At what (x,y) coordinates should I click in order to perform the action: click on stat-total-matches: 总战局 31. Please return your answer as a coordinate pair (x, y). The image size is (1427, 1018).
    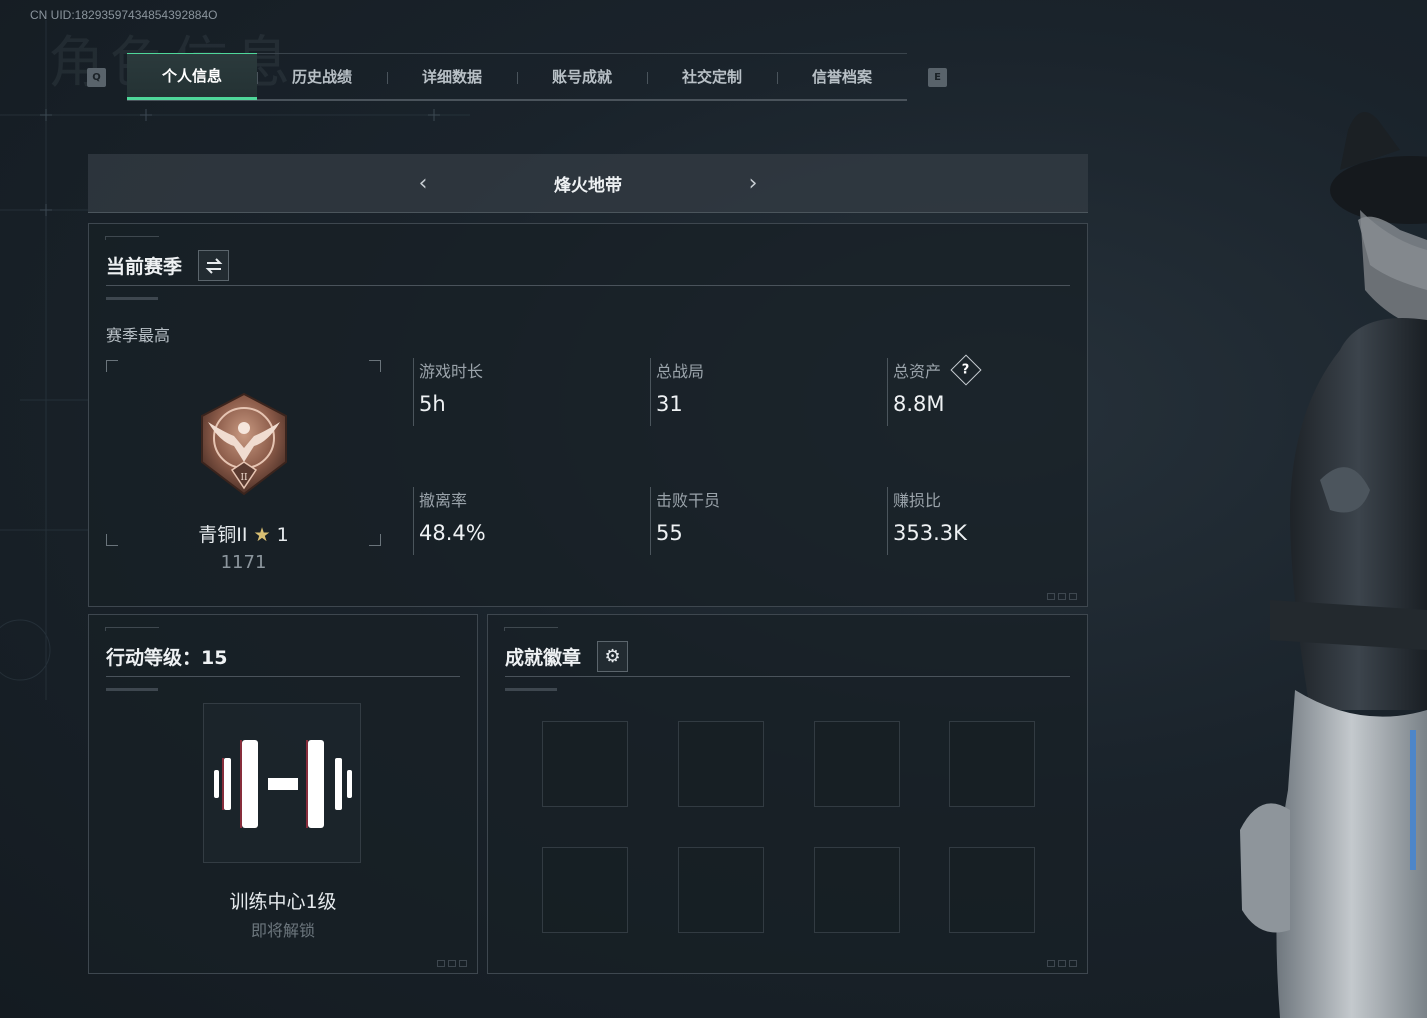
    Looking at the image, I should click on (750, 392).